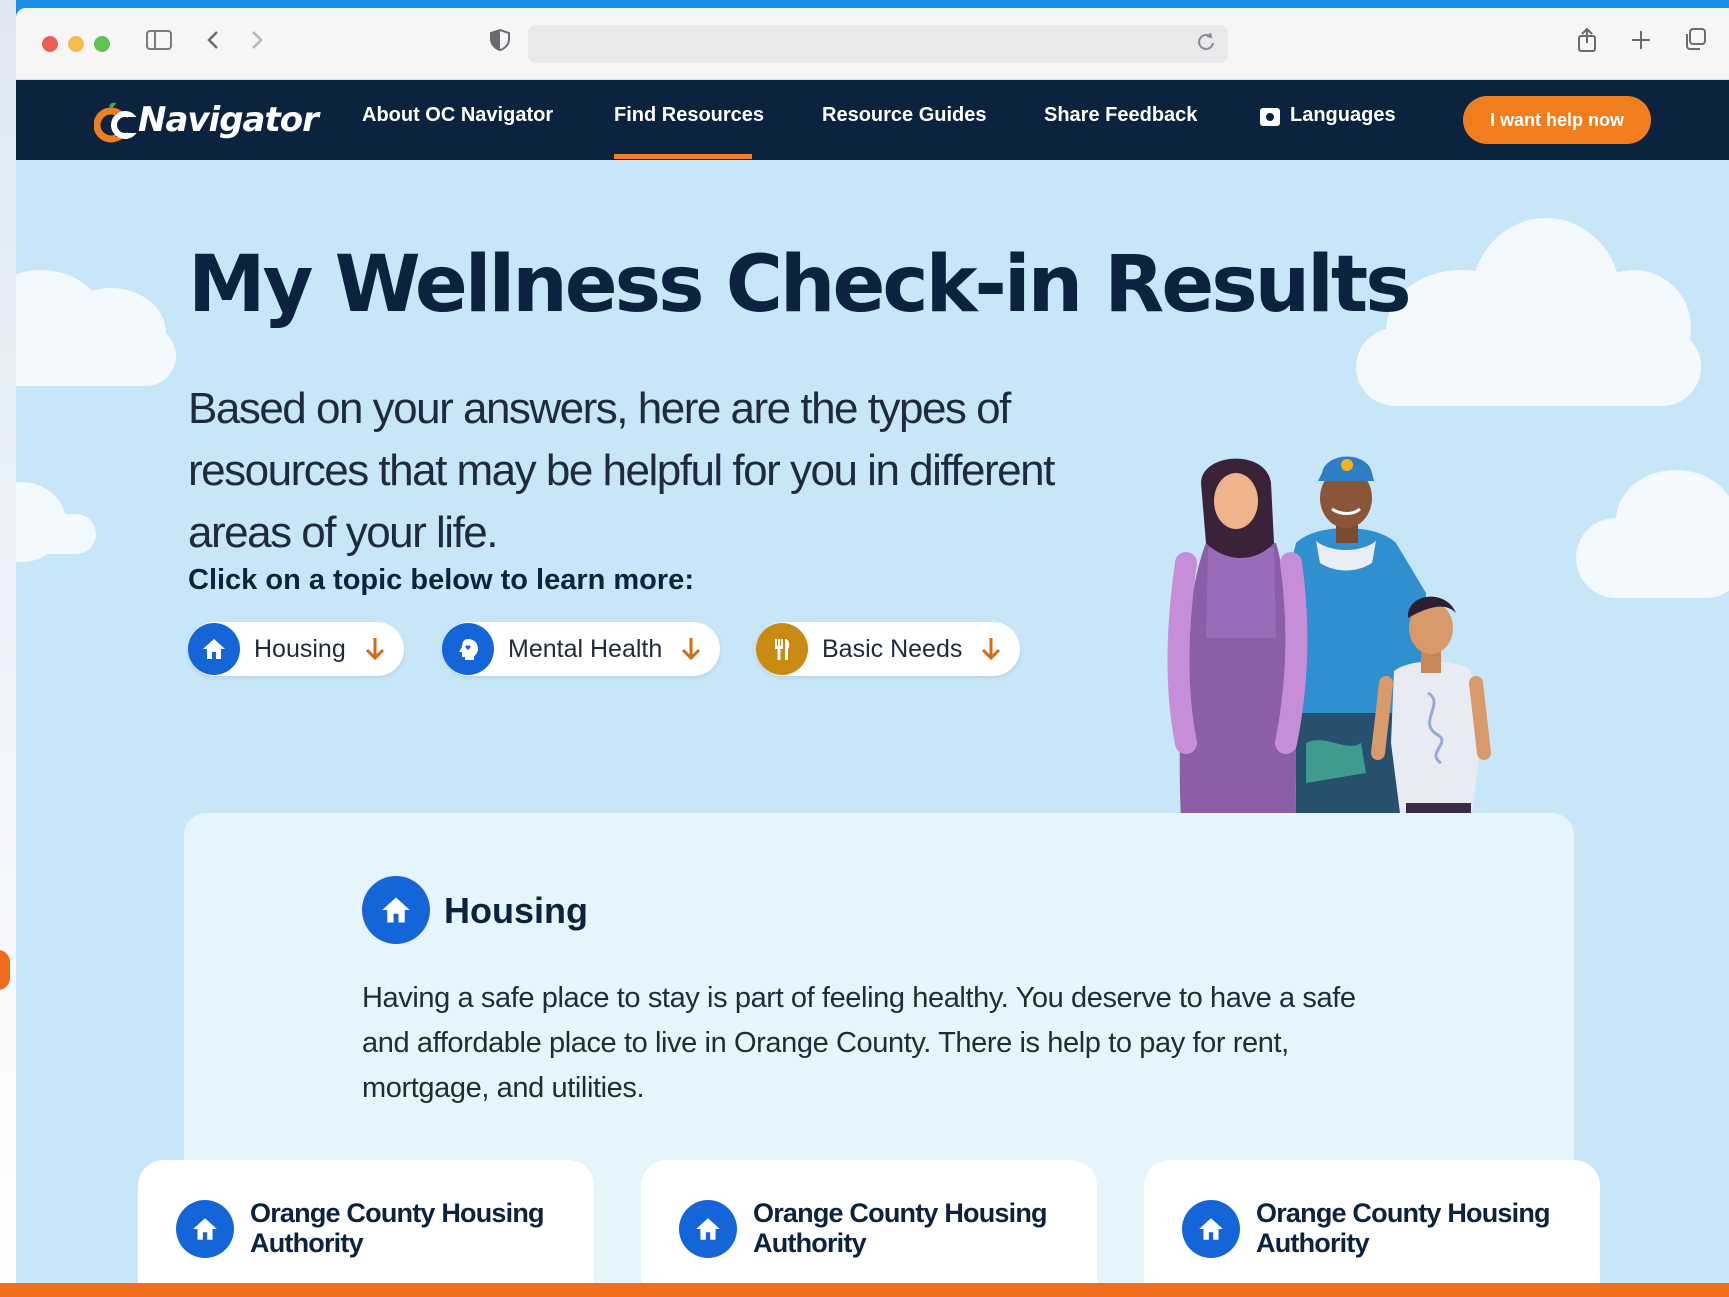 The image size is (1729, 1297). I want to click on nav-languages: Languages, so click(1343, 115).